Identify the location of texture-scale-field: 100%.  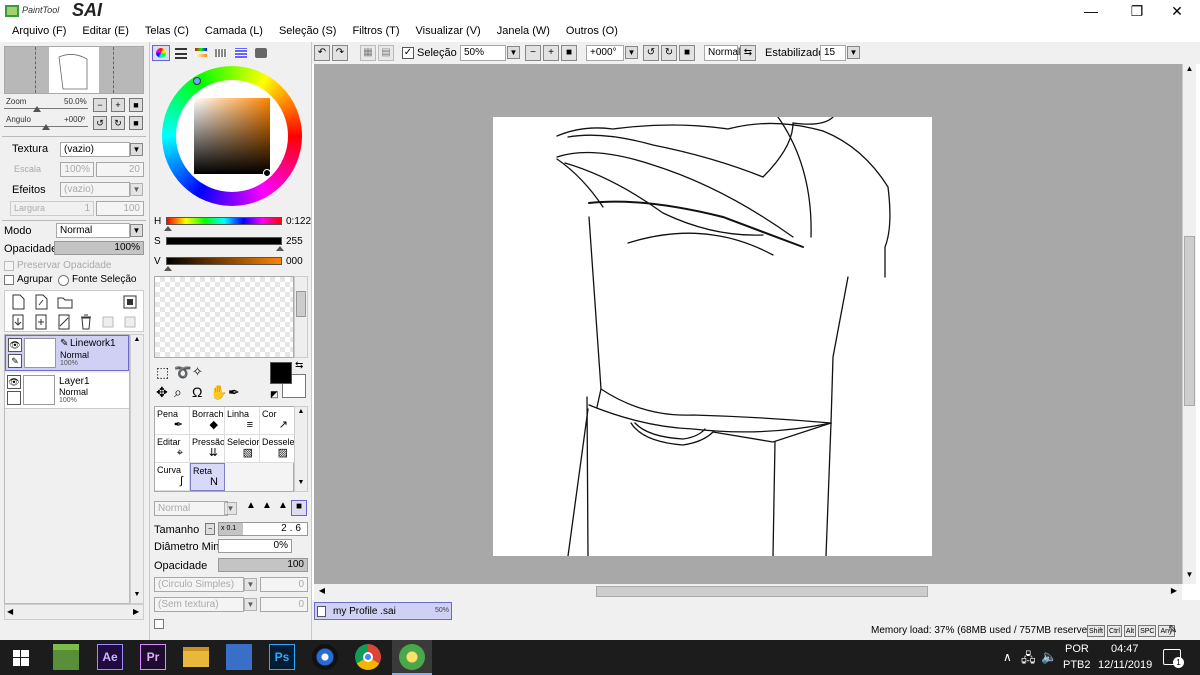
(77, 169).